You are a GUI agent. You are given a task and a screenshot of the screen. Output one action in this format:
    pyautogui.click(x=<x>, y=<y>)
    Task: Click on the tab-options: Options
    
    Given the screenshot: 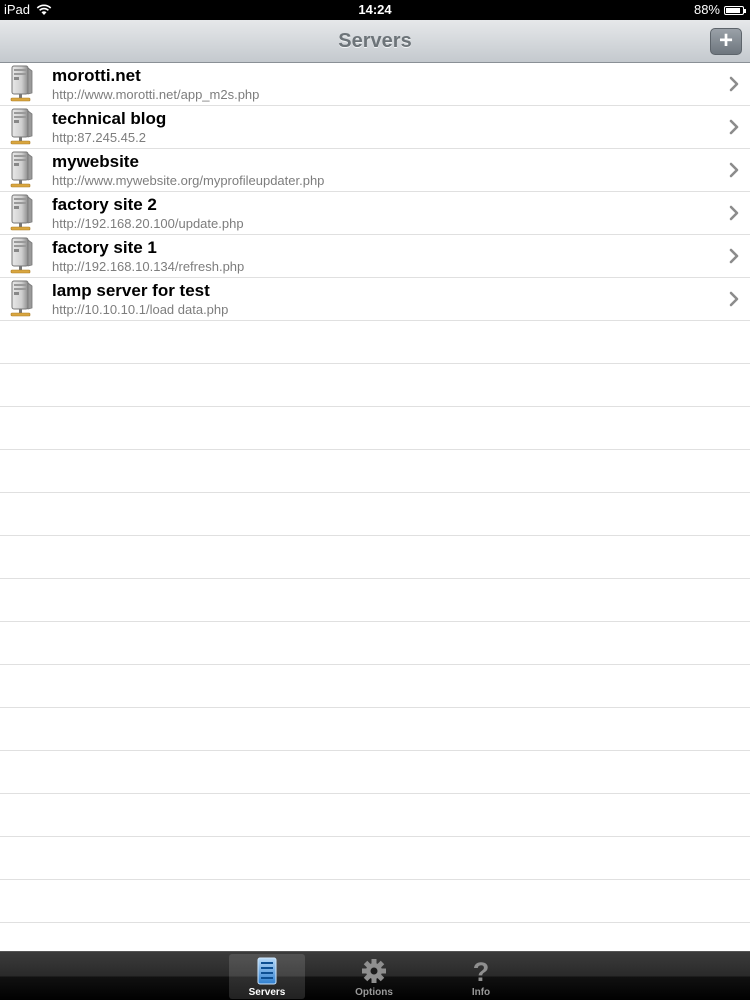 What is the action you would take?
    pyautogui.click(x=374, y=976)
    